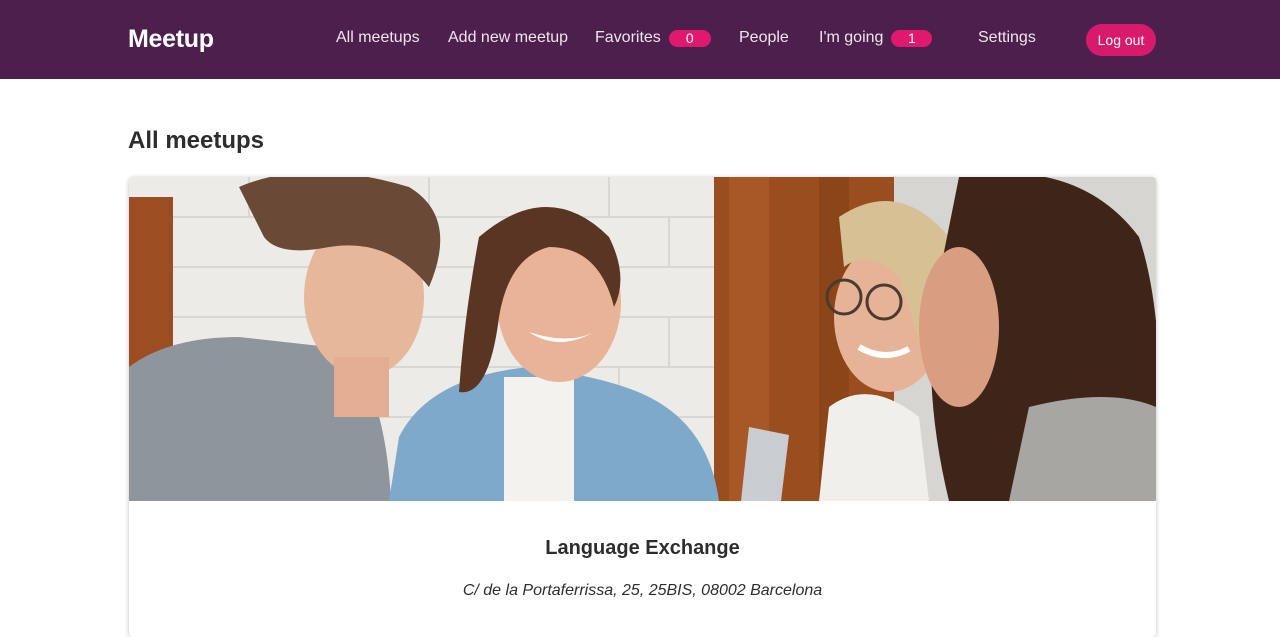  Describe the element at coordinates (764, 38) in the screenshot. I see `nav-people: People` at that location.